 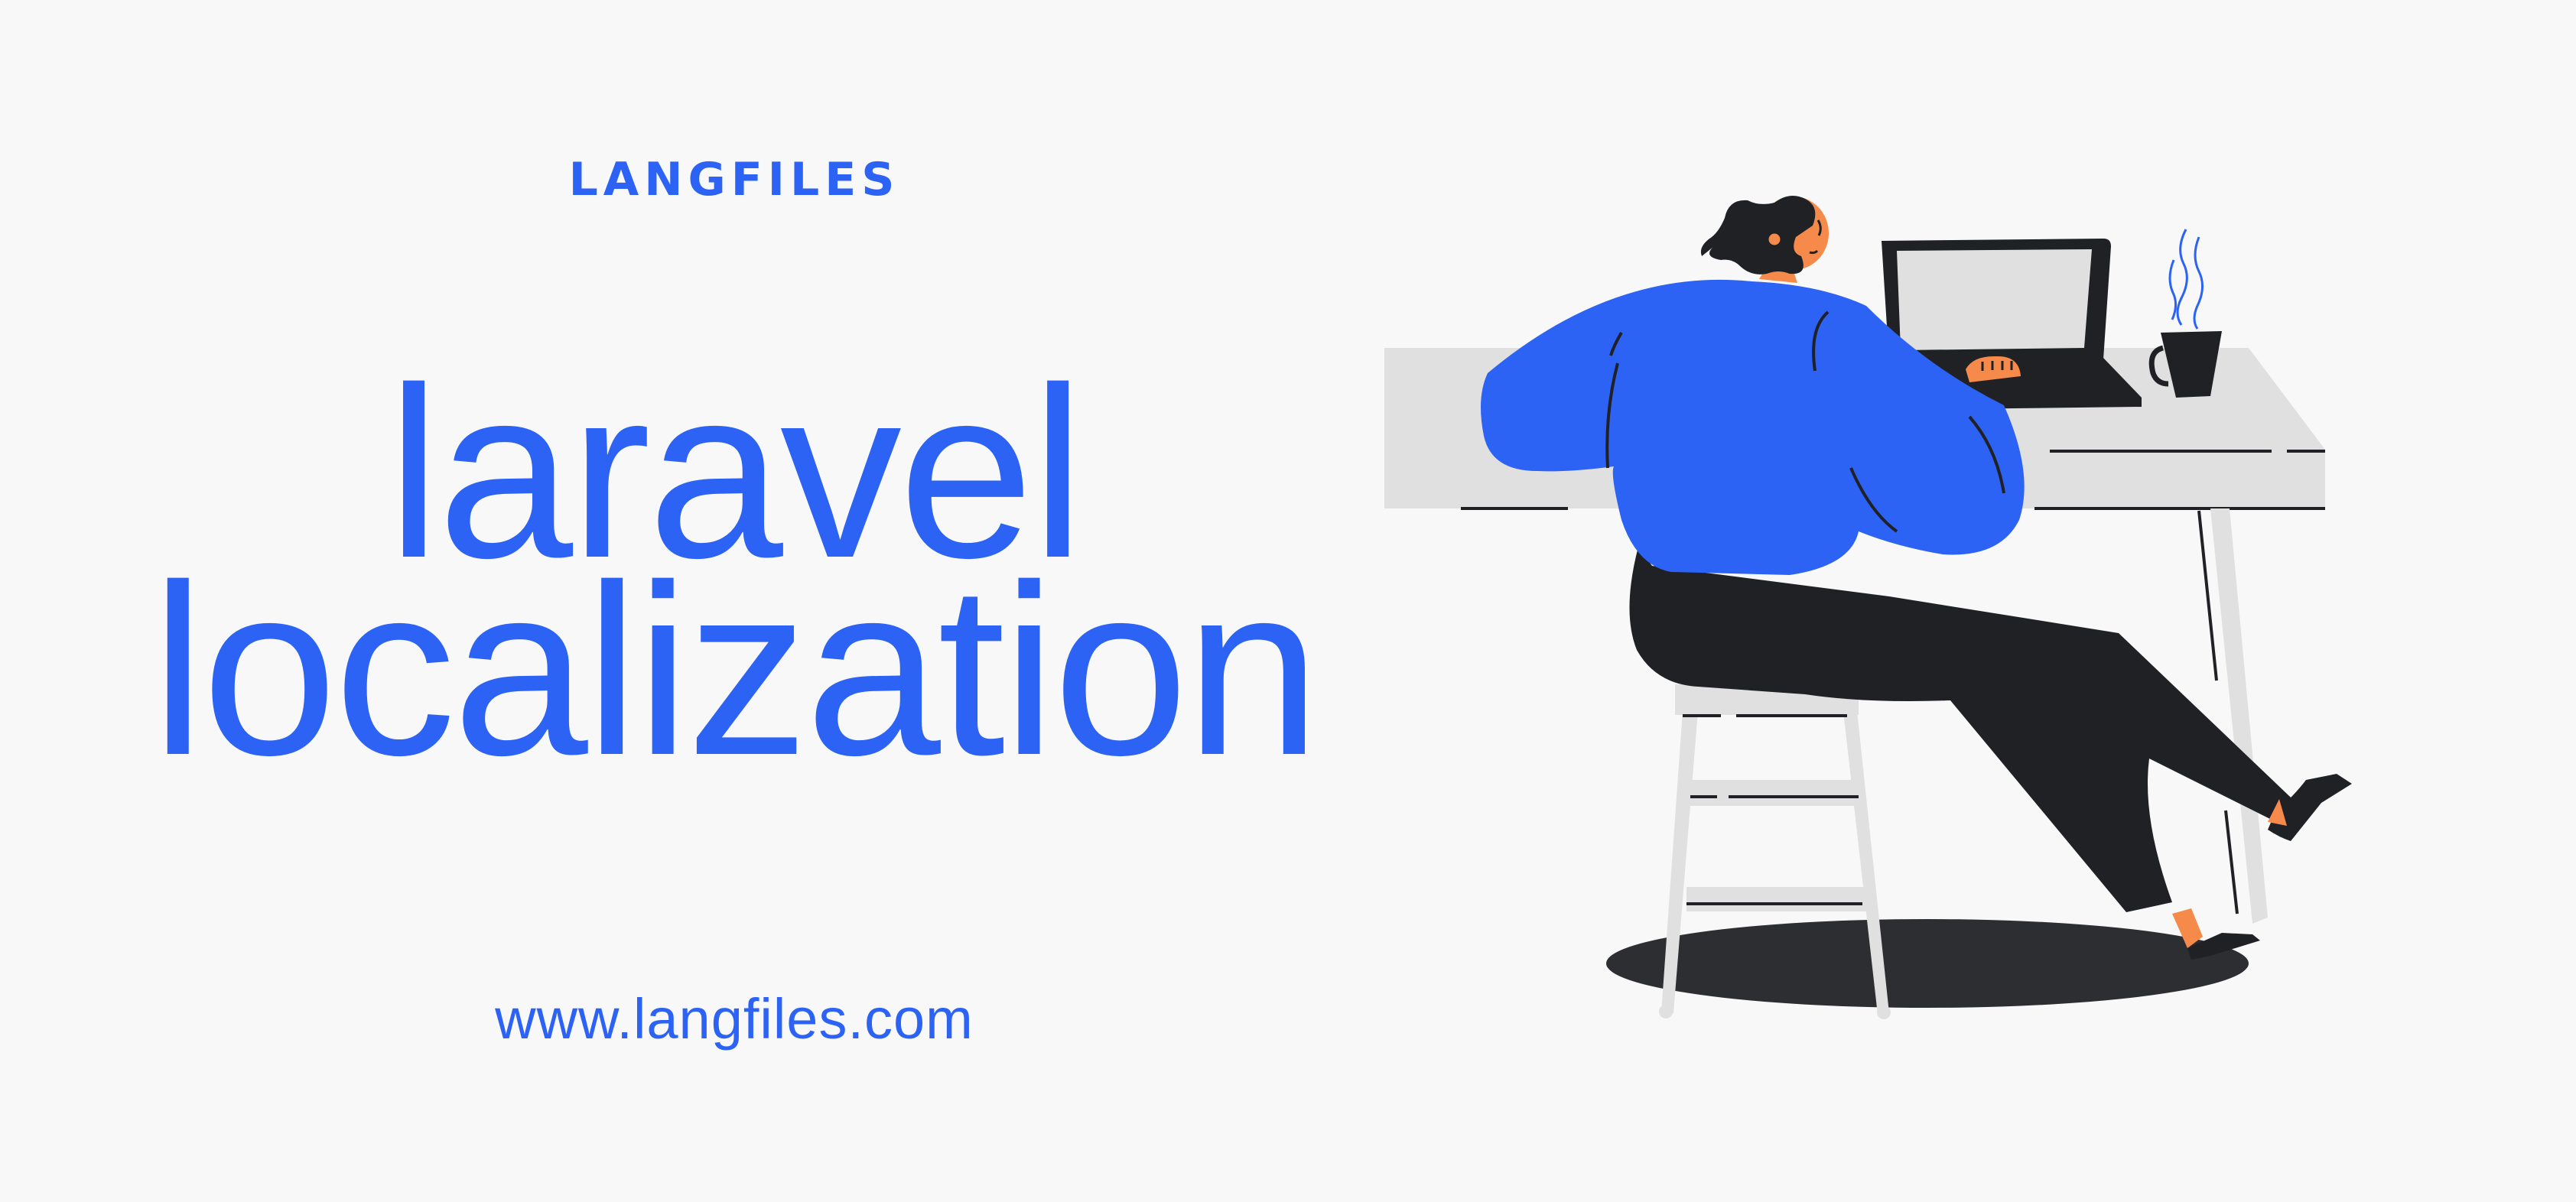 I want to click on brand-logo: LANGFILES, so click(x=734, y=179).